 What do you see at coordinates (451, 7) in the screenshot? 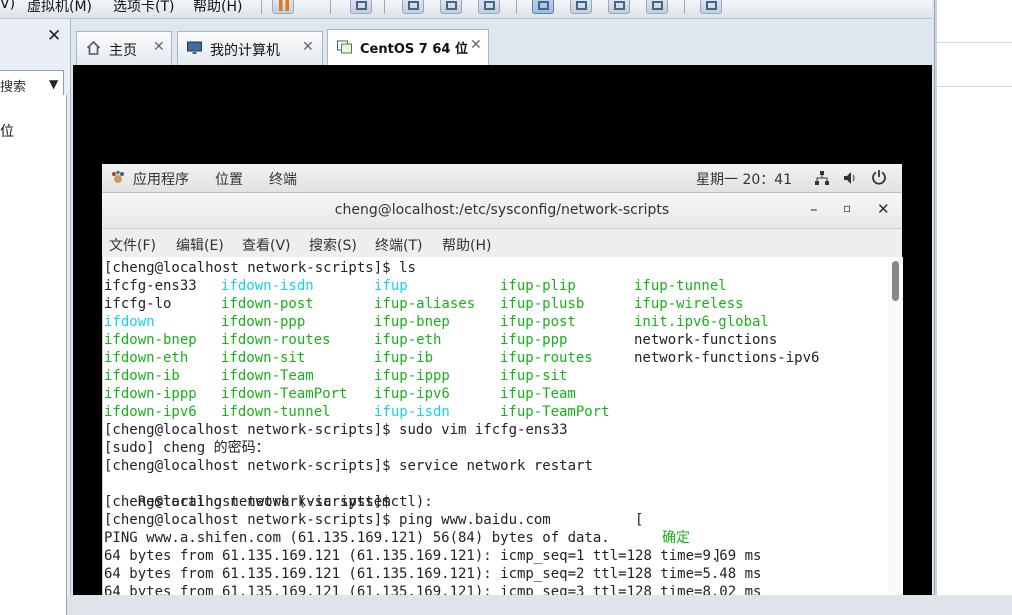
I see `revert-snapshot-icon` at bounding box center [451, 7].